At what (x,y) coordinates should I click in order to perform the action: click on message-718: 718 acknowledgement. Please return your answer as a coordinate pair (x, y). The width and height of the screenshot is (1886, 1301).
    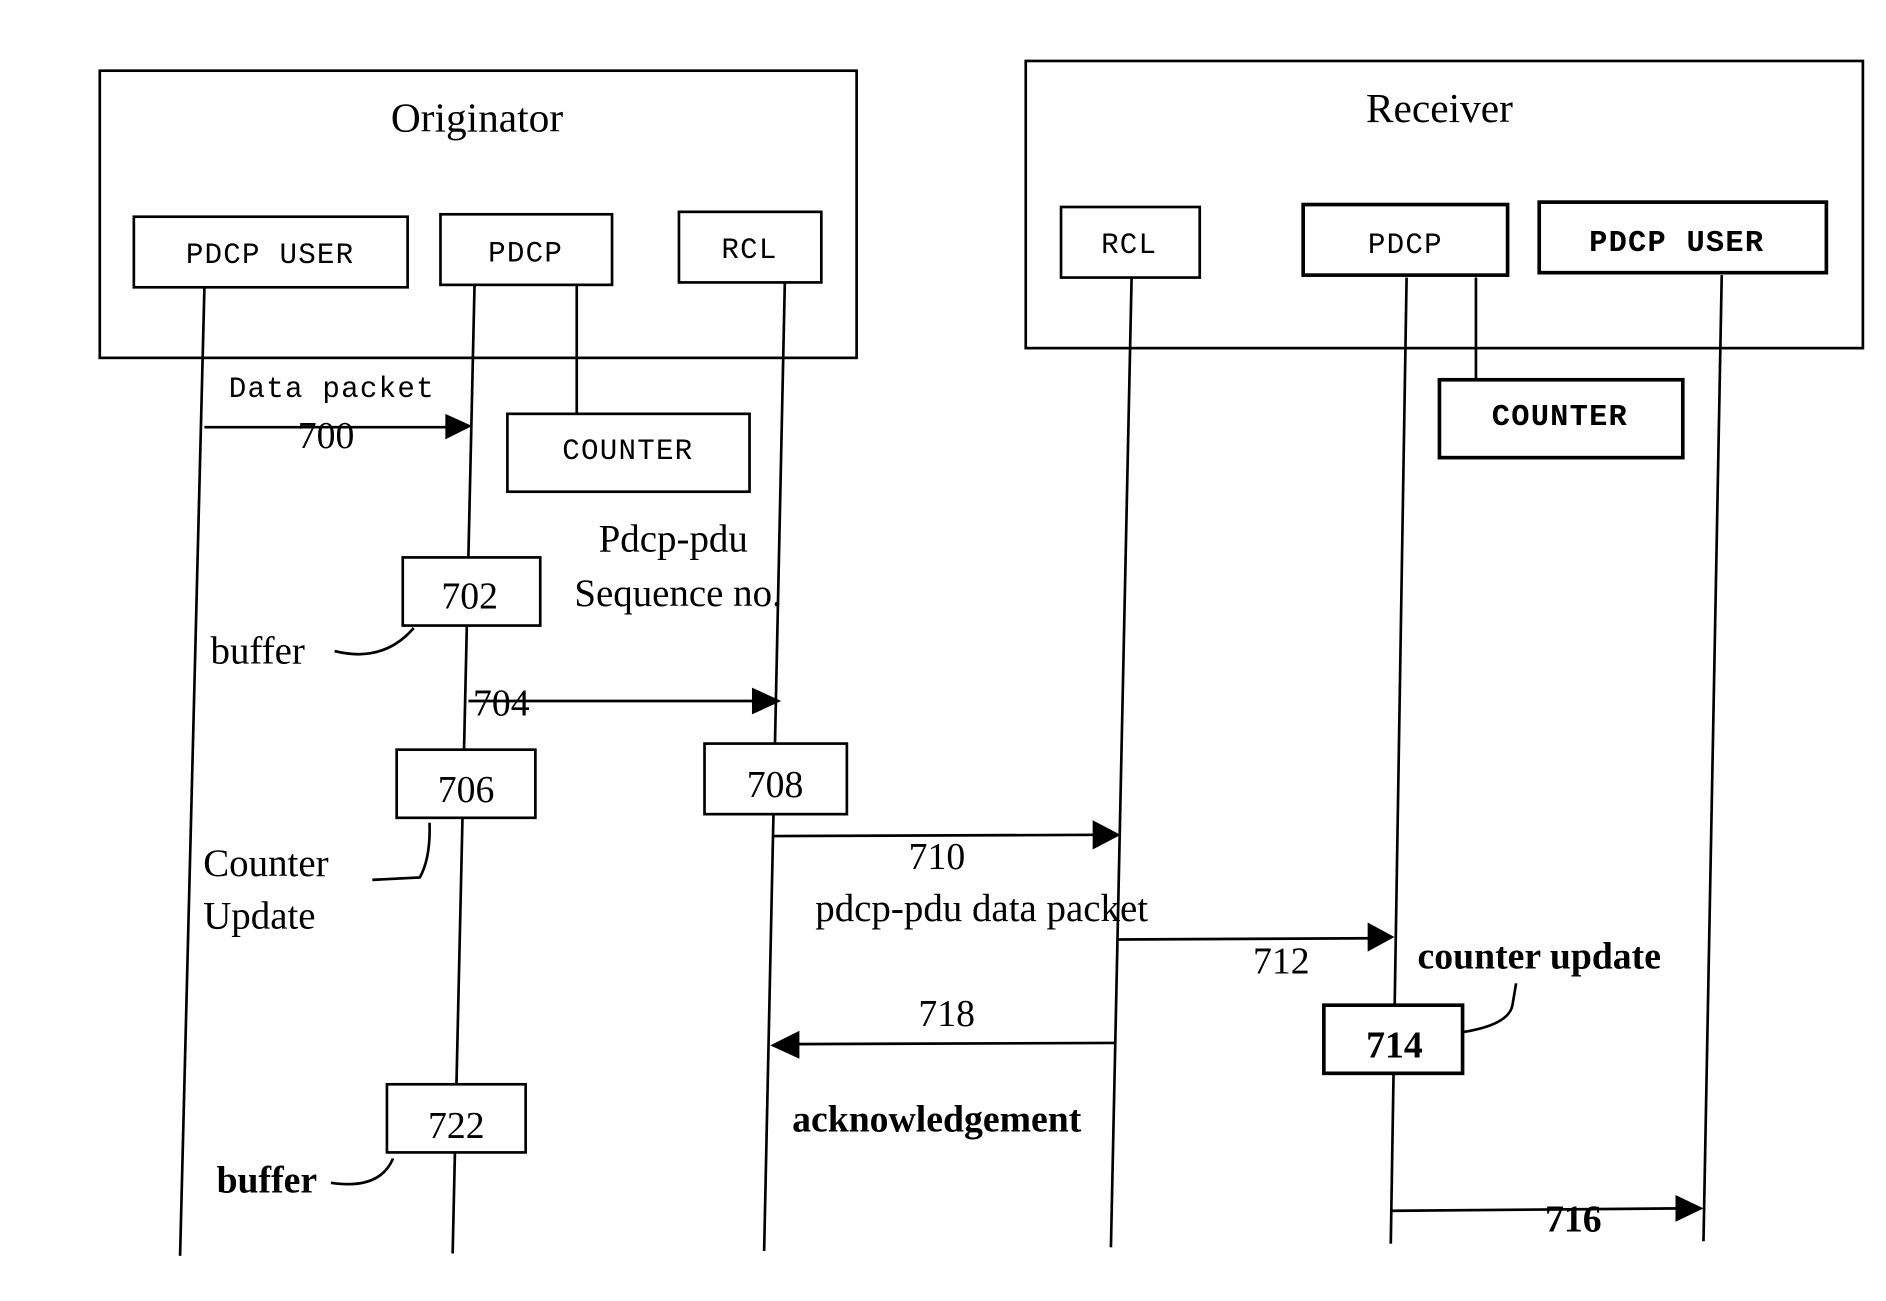
    Looking at the image, I should click on (943, 1067).